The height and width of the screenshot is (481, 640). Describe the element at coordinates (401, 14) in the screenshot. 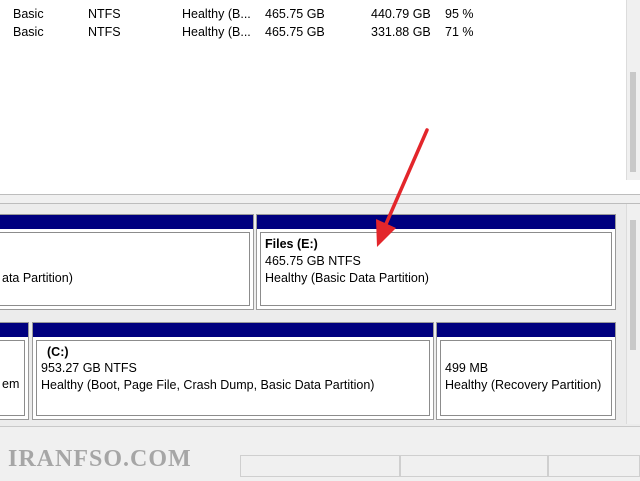

I see `volume-free-space: 440.79 GB` at that location.